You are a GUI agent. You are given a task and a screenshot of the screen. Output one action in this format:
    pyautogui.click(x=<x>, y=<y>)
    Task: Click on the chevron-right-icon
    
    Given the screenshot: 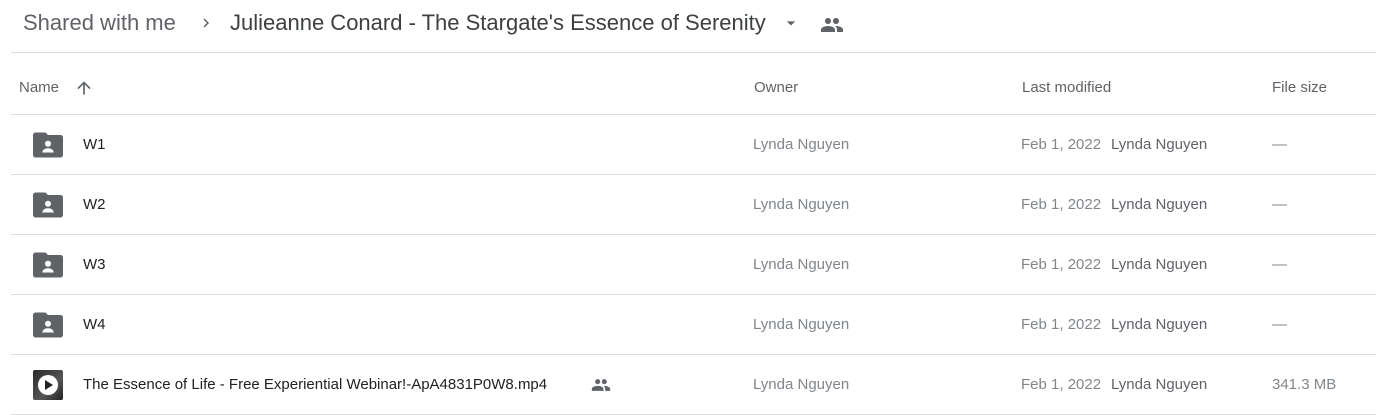 What is the action you would take?
    pyautogui.click(x=206, y=23)
    